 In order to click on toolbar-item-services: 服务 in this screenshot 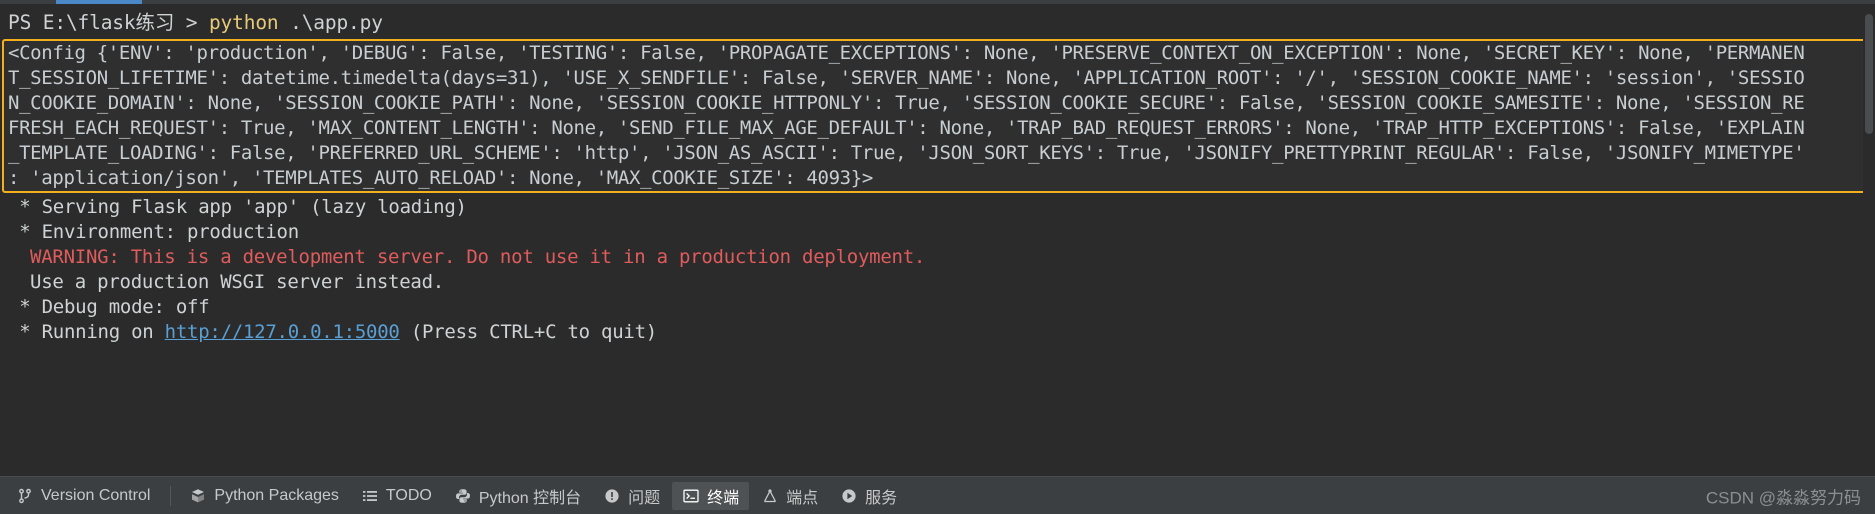, I will do `click(868, 496)`.